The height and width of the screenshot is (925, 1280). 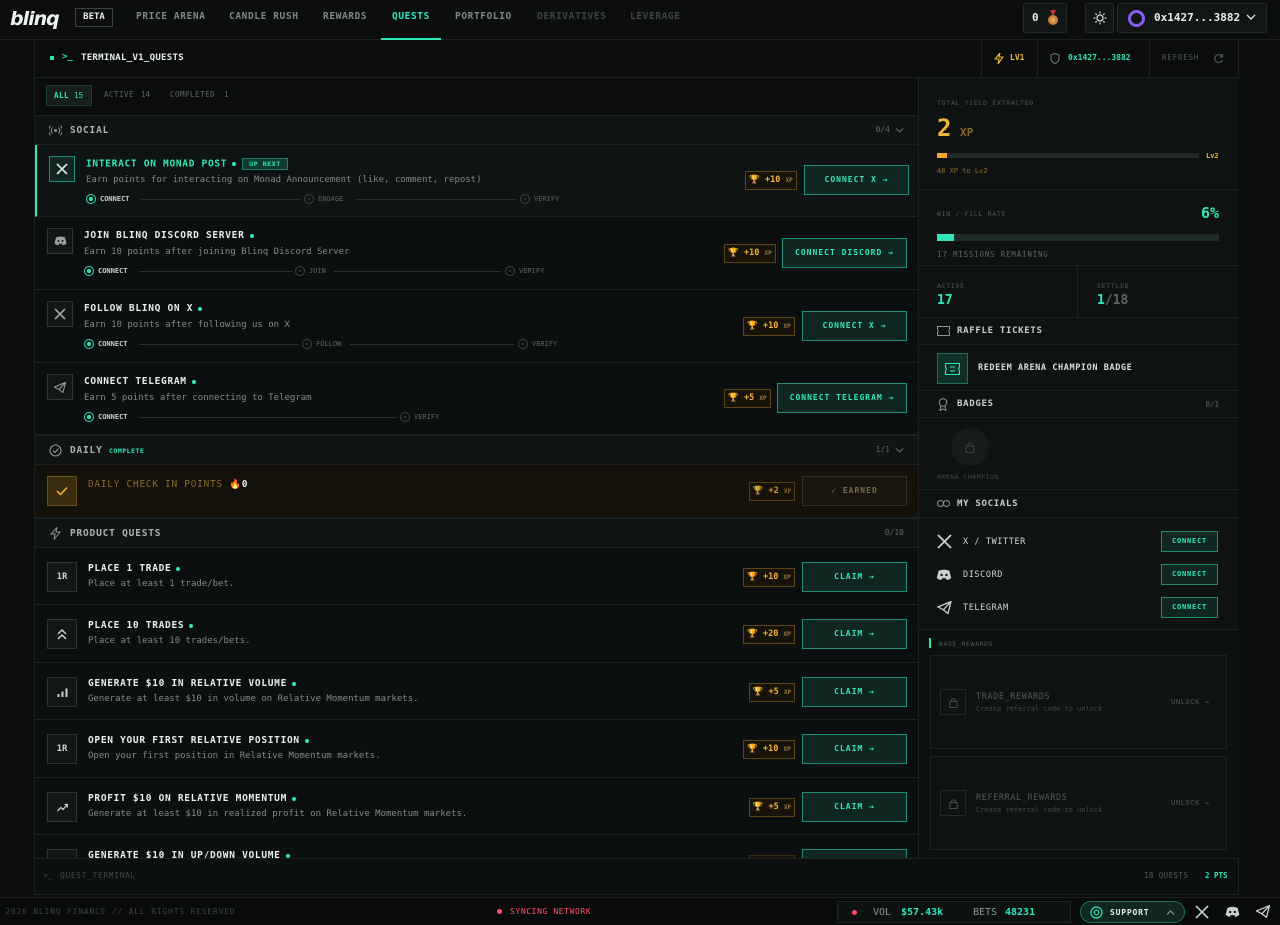 What do you see at coordinates (1009, 59) in the screenshot?
I see `level-indicator: LV1` at bounding box center [1009, 59].